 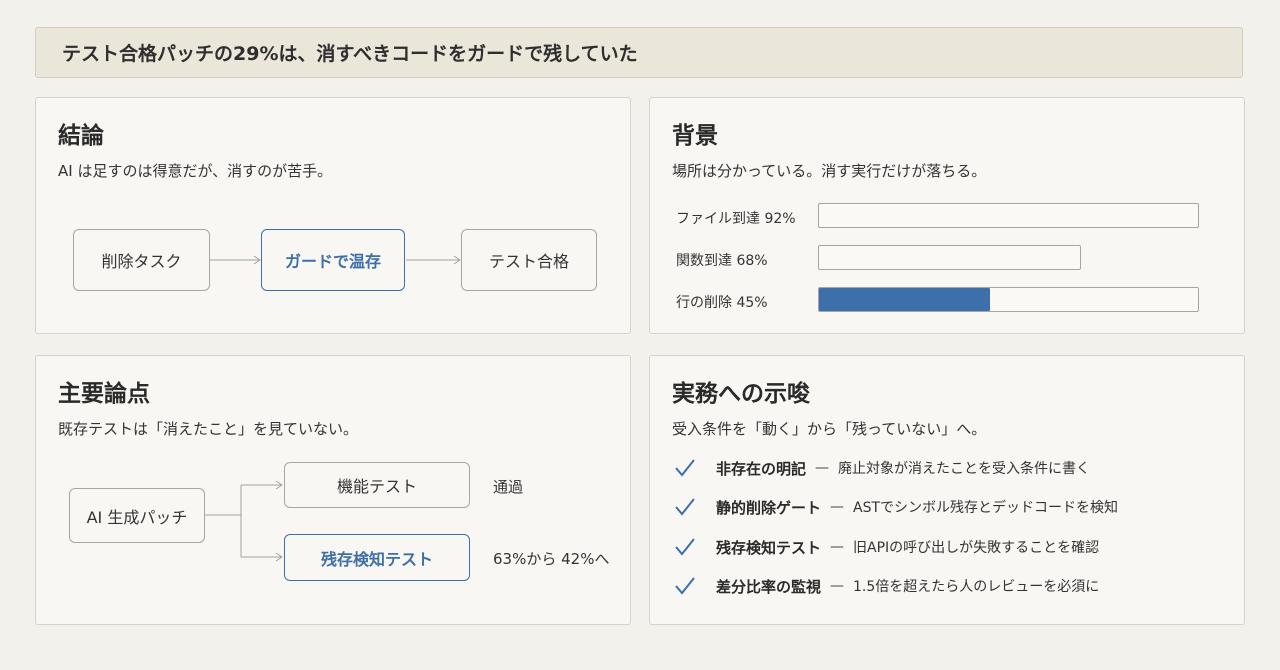 What do you see at coordinates (1008, 299) in the screenshot?
I see `bar-track-line-delete` at bounding box center [1008, 299].